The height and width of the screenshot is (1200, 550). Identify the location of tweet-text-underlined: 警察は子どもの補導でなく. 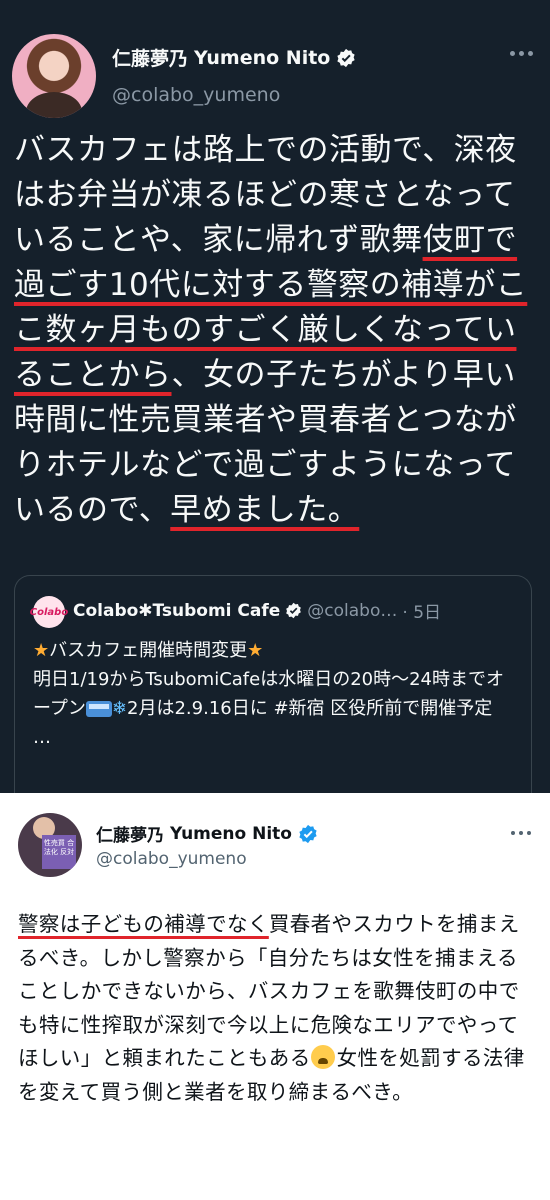
(143, 924).